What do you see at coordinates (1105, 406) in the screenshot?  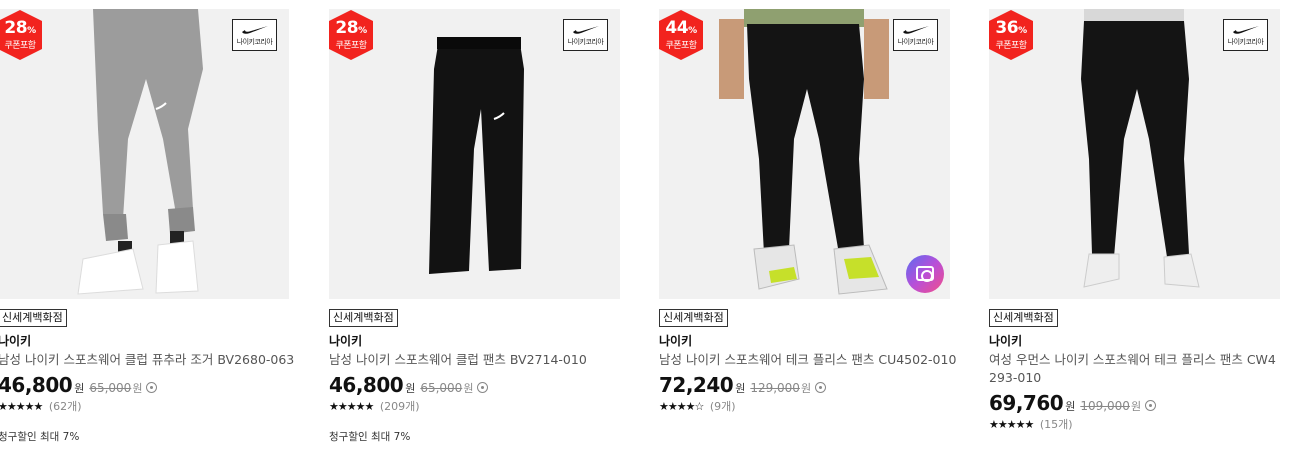 I see `original-price: 109,000` at bounding box center [1105, 406].